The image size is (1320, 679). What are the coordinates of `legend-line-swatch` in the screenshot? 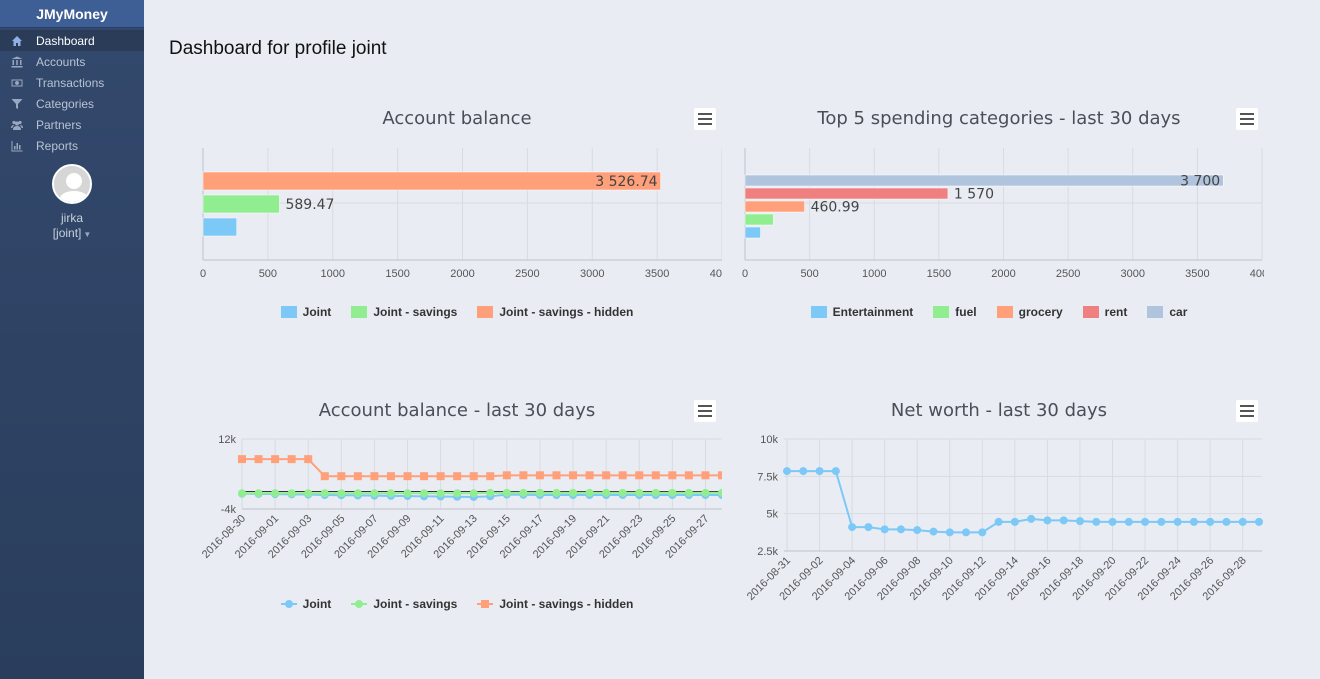 It's located at (485, 604).